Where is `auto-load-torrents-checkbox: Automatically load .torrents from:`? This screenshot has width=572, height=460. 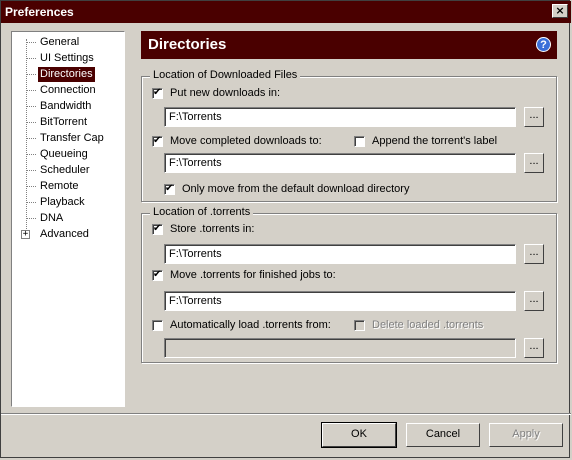 auto-load-torrents-checkbox: Automatically load .torrents from: is located at coordinates (241, 325).